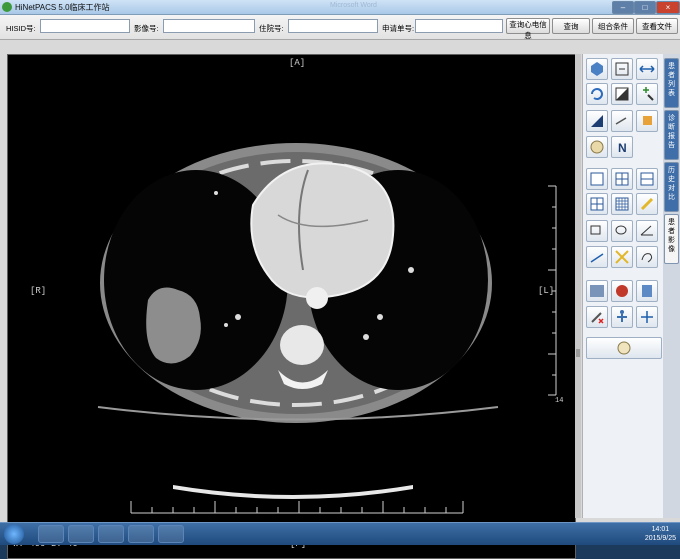  I want to click on fit-button, so click(622, 69).